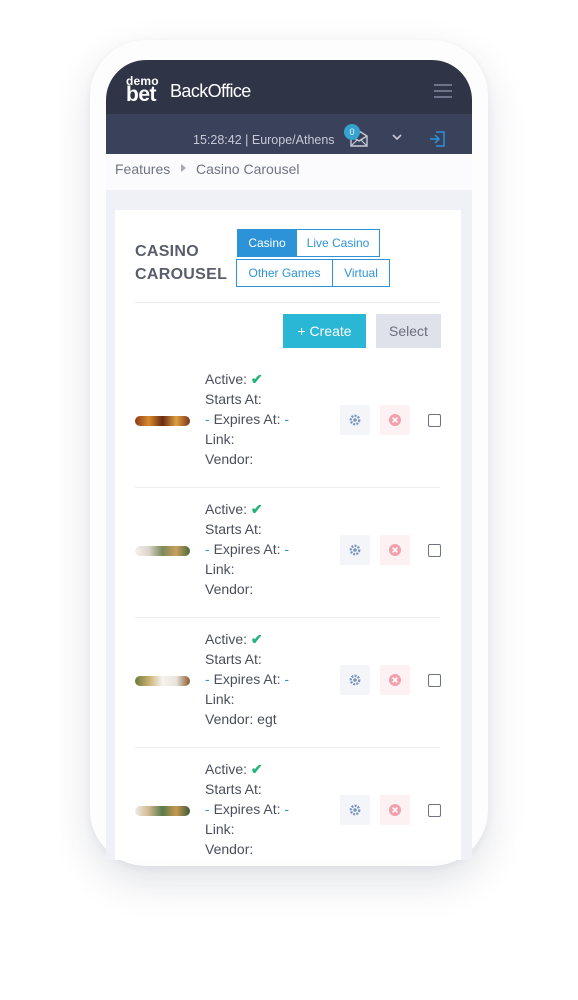  Describe the element at coordinates (443, 91) in the screenshot. I see `hamburger-icon` at that location.